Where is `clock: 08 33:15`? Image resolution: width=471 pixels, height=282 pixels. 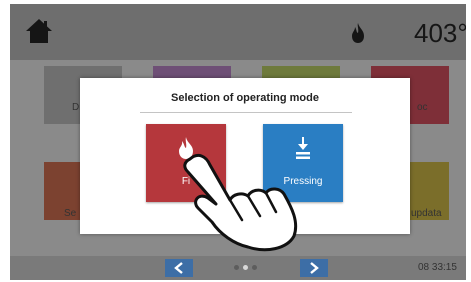 clock: 08 33:15 is located at coordinates (437, 267).